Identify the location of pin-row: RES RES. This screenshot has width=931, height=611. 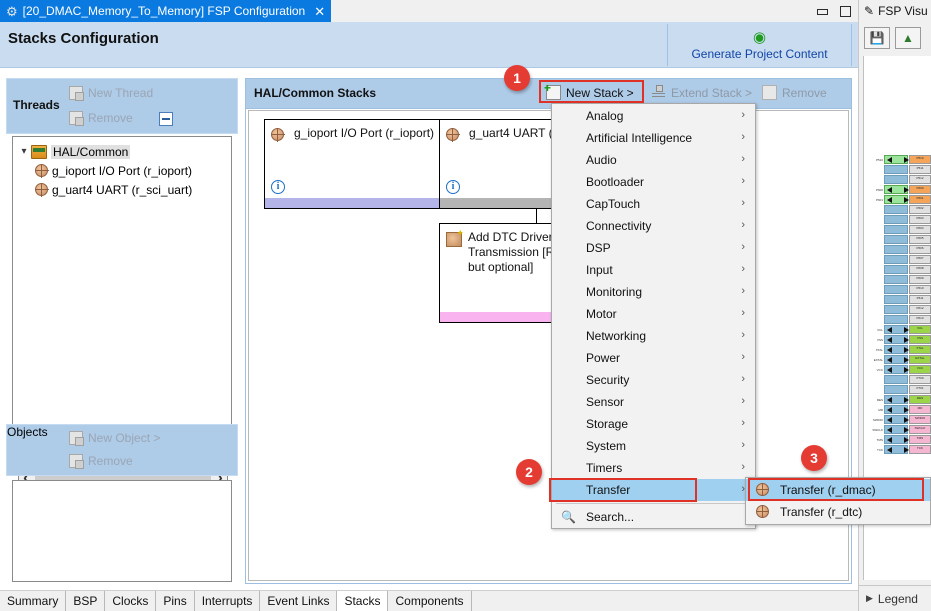
(897, 399).